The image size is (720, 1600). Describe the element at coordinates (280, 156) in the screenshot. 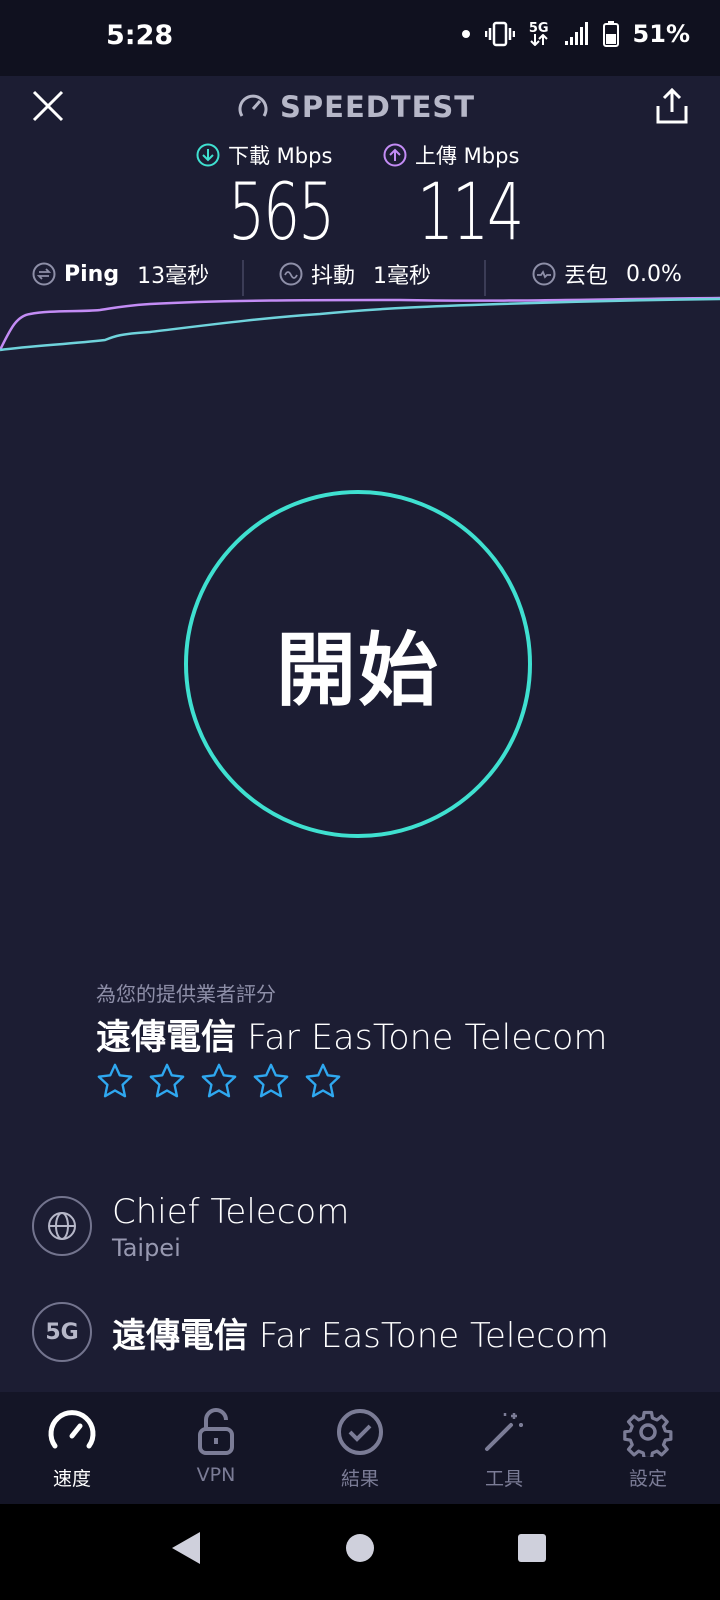

I see `download-label: 下載 Mbps` at that location.